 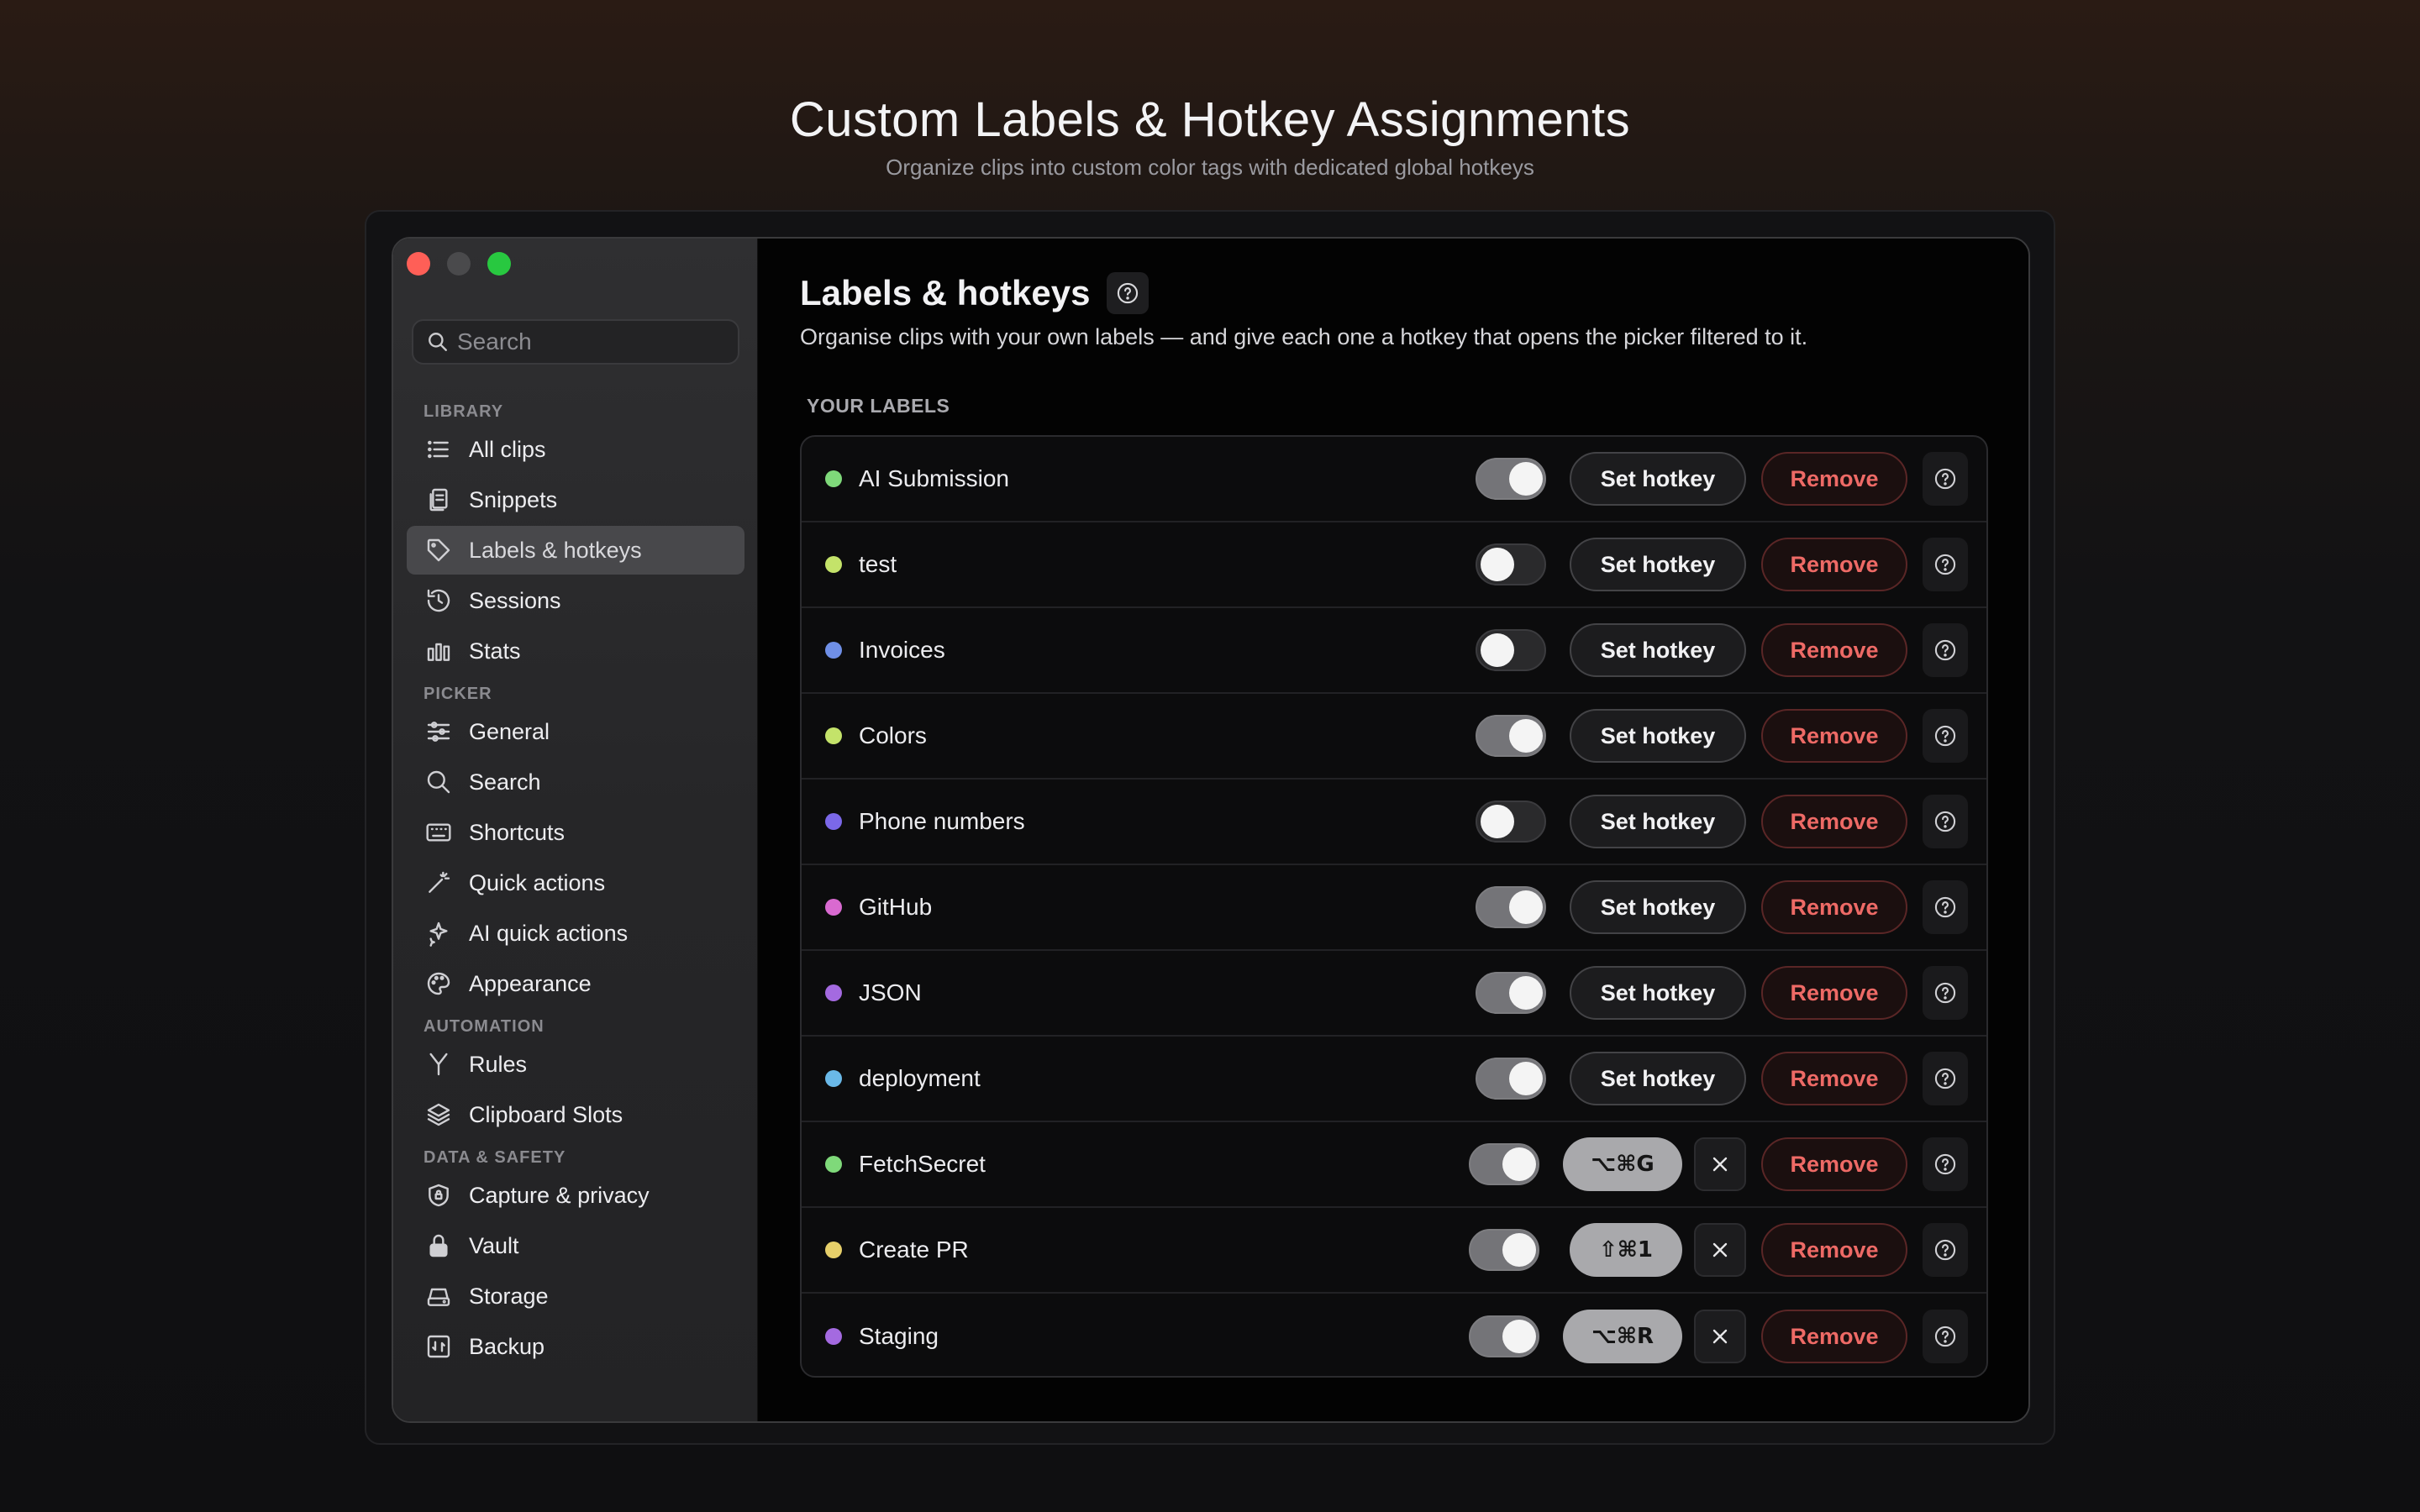 I want to click on sidebar-item-backup: Backup, so click(x=575, y=1346).